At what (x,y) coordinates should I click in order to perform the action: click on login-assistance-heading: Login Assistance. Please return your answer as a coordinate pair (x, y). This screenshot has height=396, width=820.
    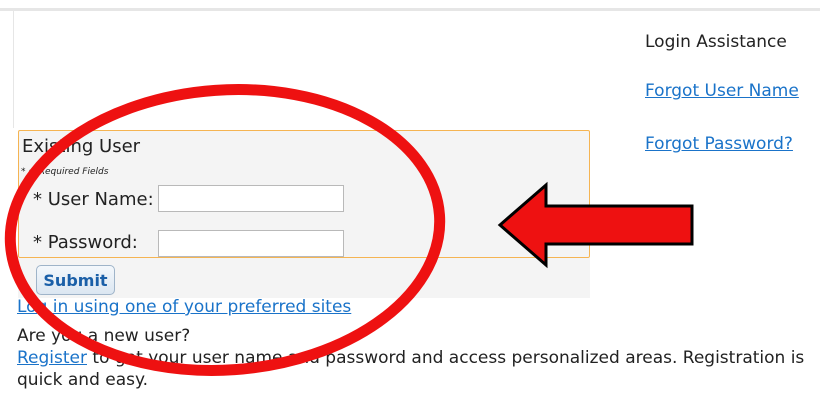
    Looking at the image, I should click on (716, 42).